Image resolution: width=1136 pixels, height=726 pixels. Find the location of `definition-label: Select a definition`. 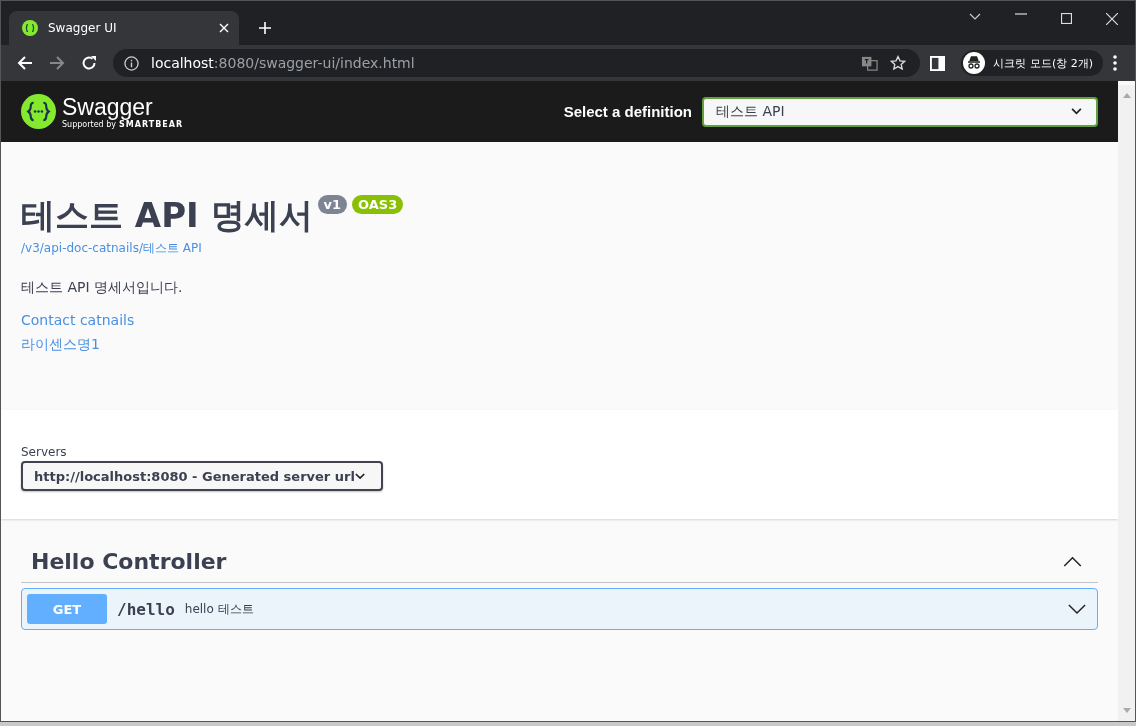

definition-label: Select a definition is located at coordinates (627, 111).